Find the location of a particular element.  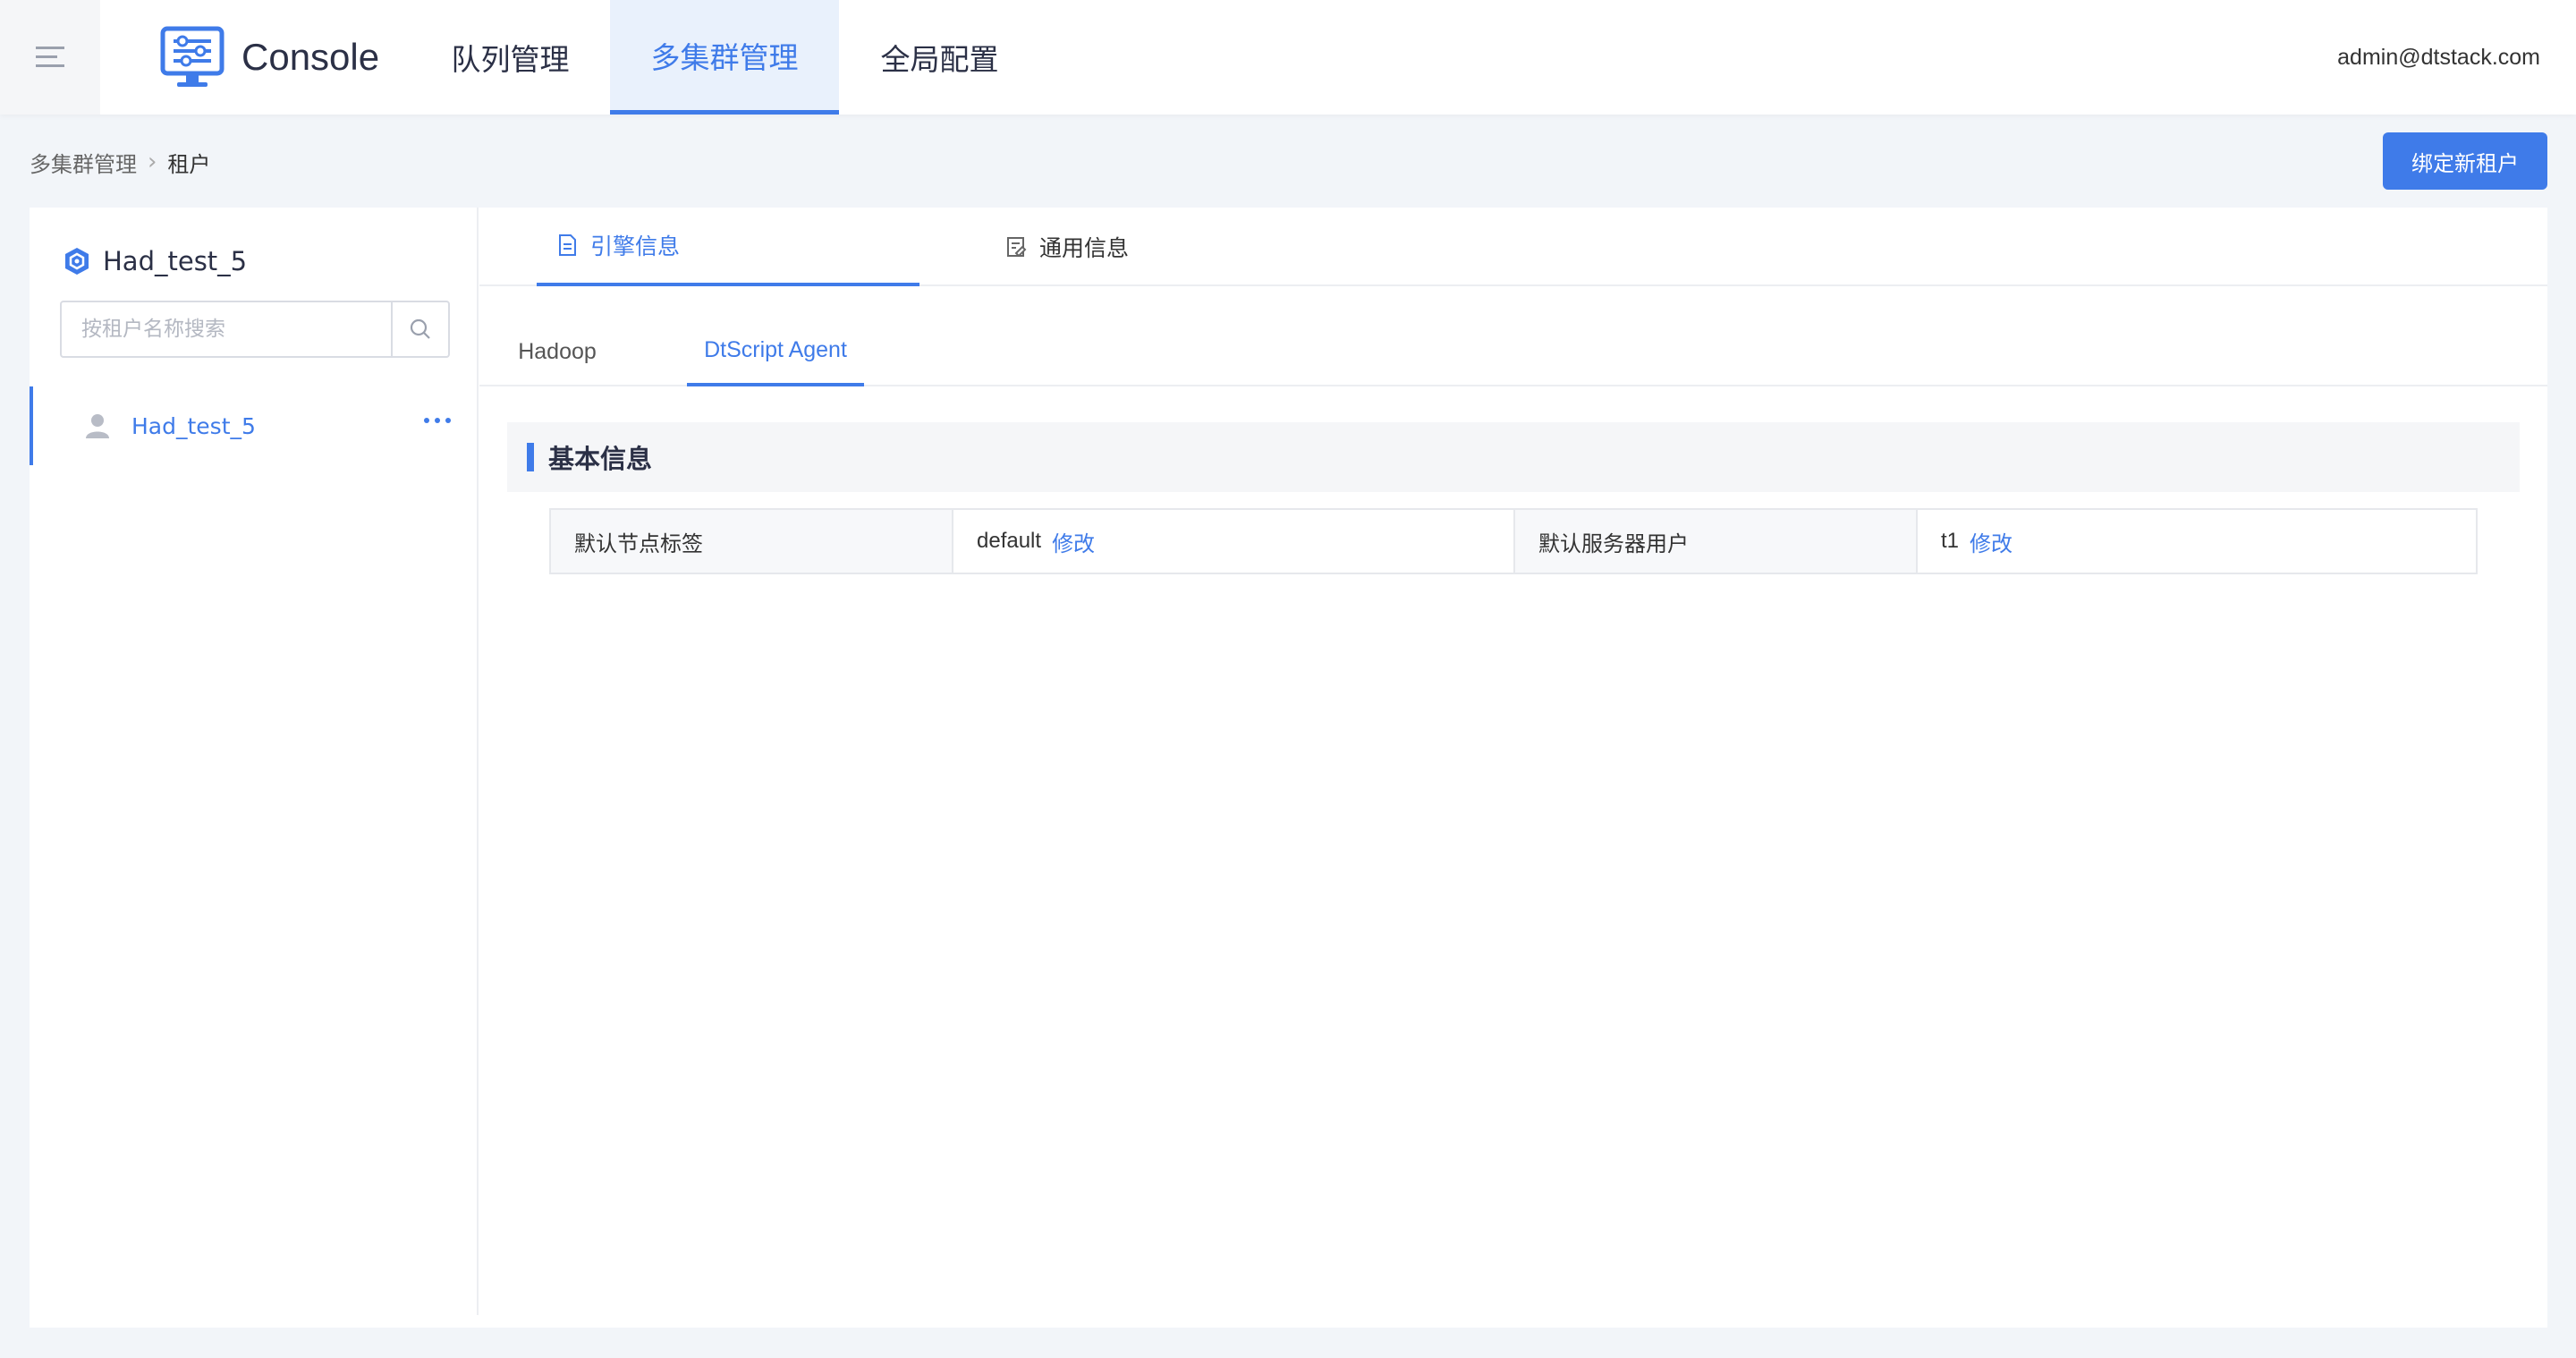

menu-icon is located at coordinates (50, 57).